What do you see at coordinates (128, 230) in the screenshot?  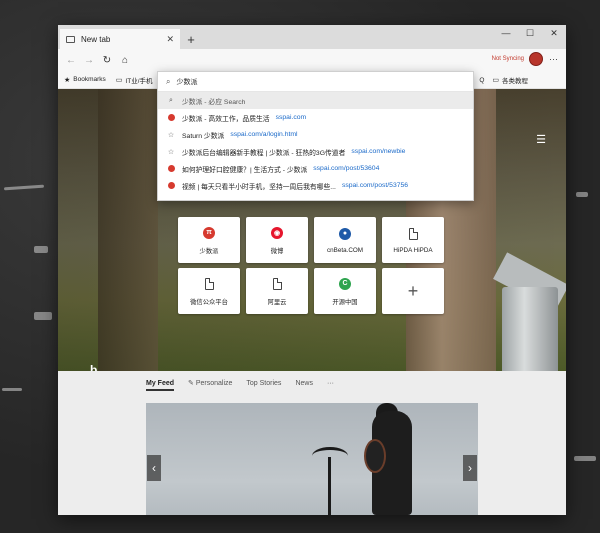 I see `tree-trunk-left` at bounding box center [128, 230].